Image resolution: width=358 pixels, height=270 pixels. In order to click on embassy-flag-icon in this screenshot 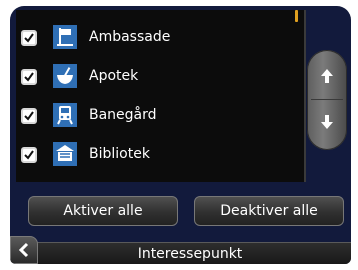, I will do `click(65, 37)`.